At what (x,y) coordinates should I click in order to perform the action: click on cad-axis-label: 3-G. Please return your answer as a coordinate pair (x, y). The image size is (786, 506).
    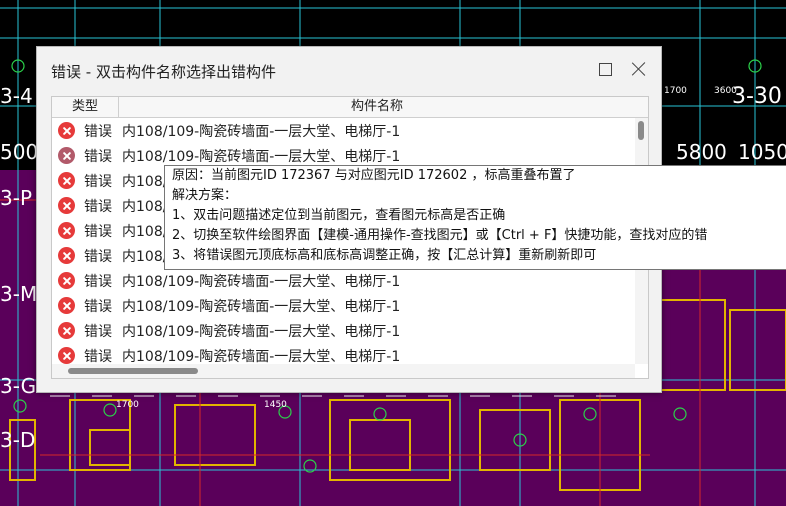
    Looking at the image, I should click on (18, 386).